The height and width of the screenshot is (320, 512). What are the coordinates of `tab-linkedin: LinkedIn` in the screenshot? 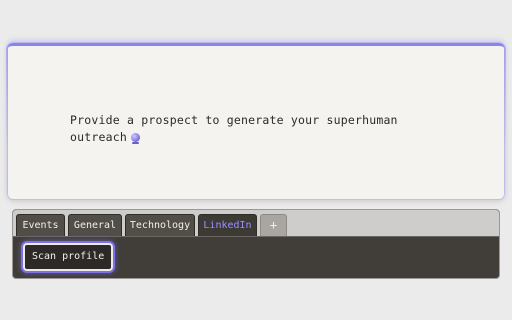 It's located at (227, 225).